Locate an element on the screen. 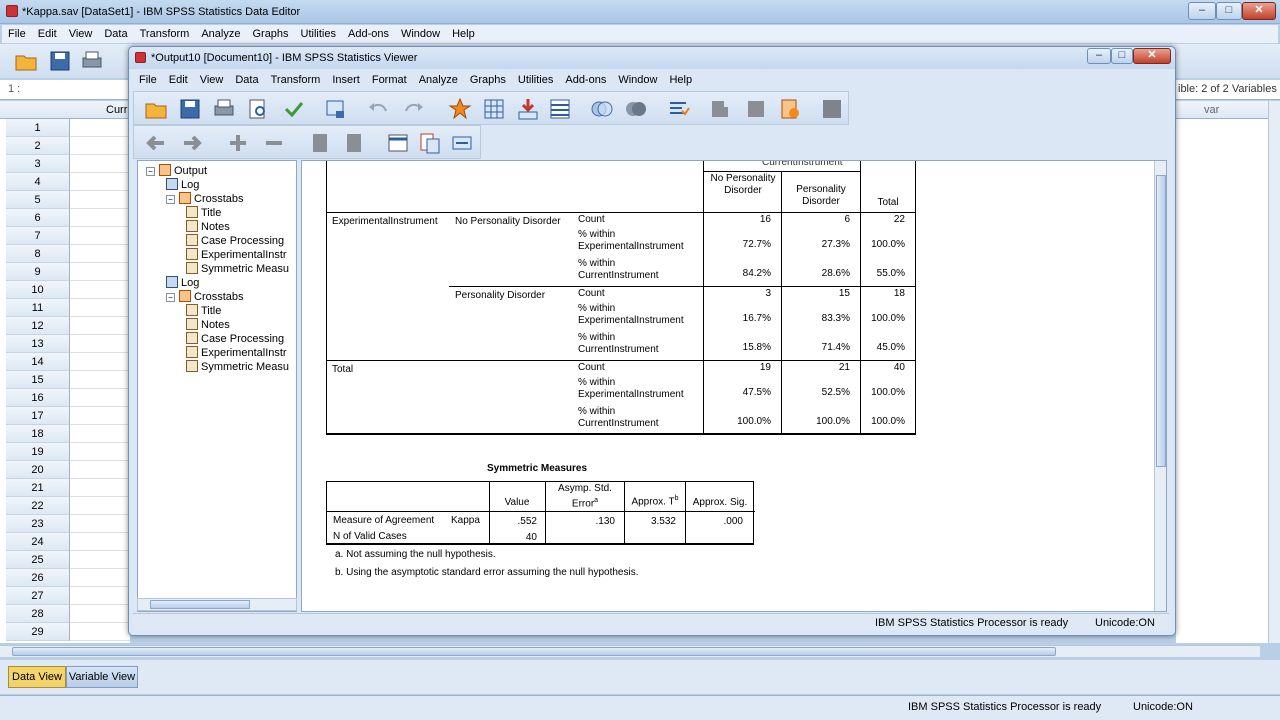 The image size is (1280, 720). row-header: 15 is located at coordinates (38, 380).